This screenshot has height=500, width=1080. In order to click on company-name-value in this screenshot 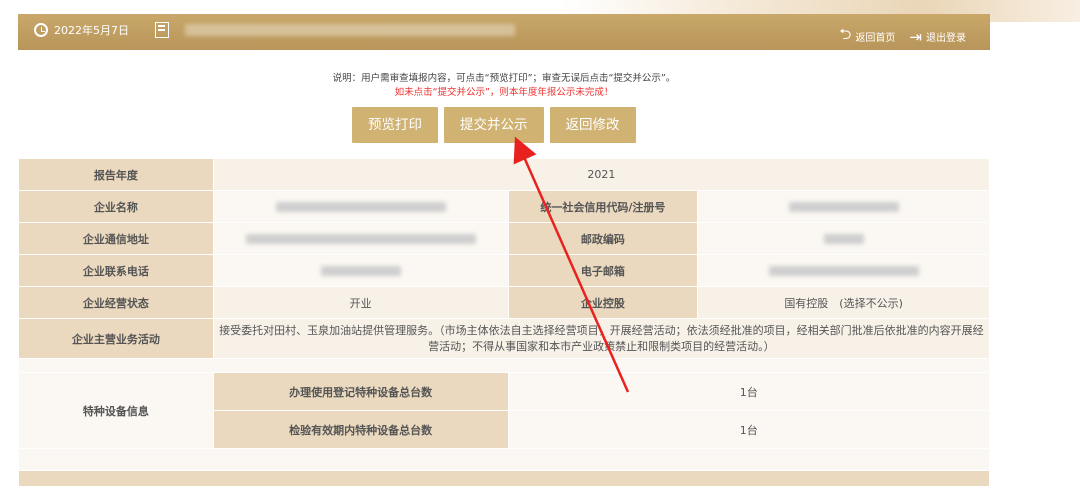, I will do `click(360, 206)`.